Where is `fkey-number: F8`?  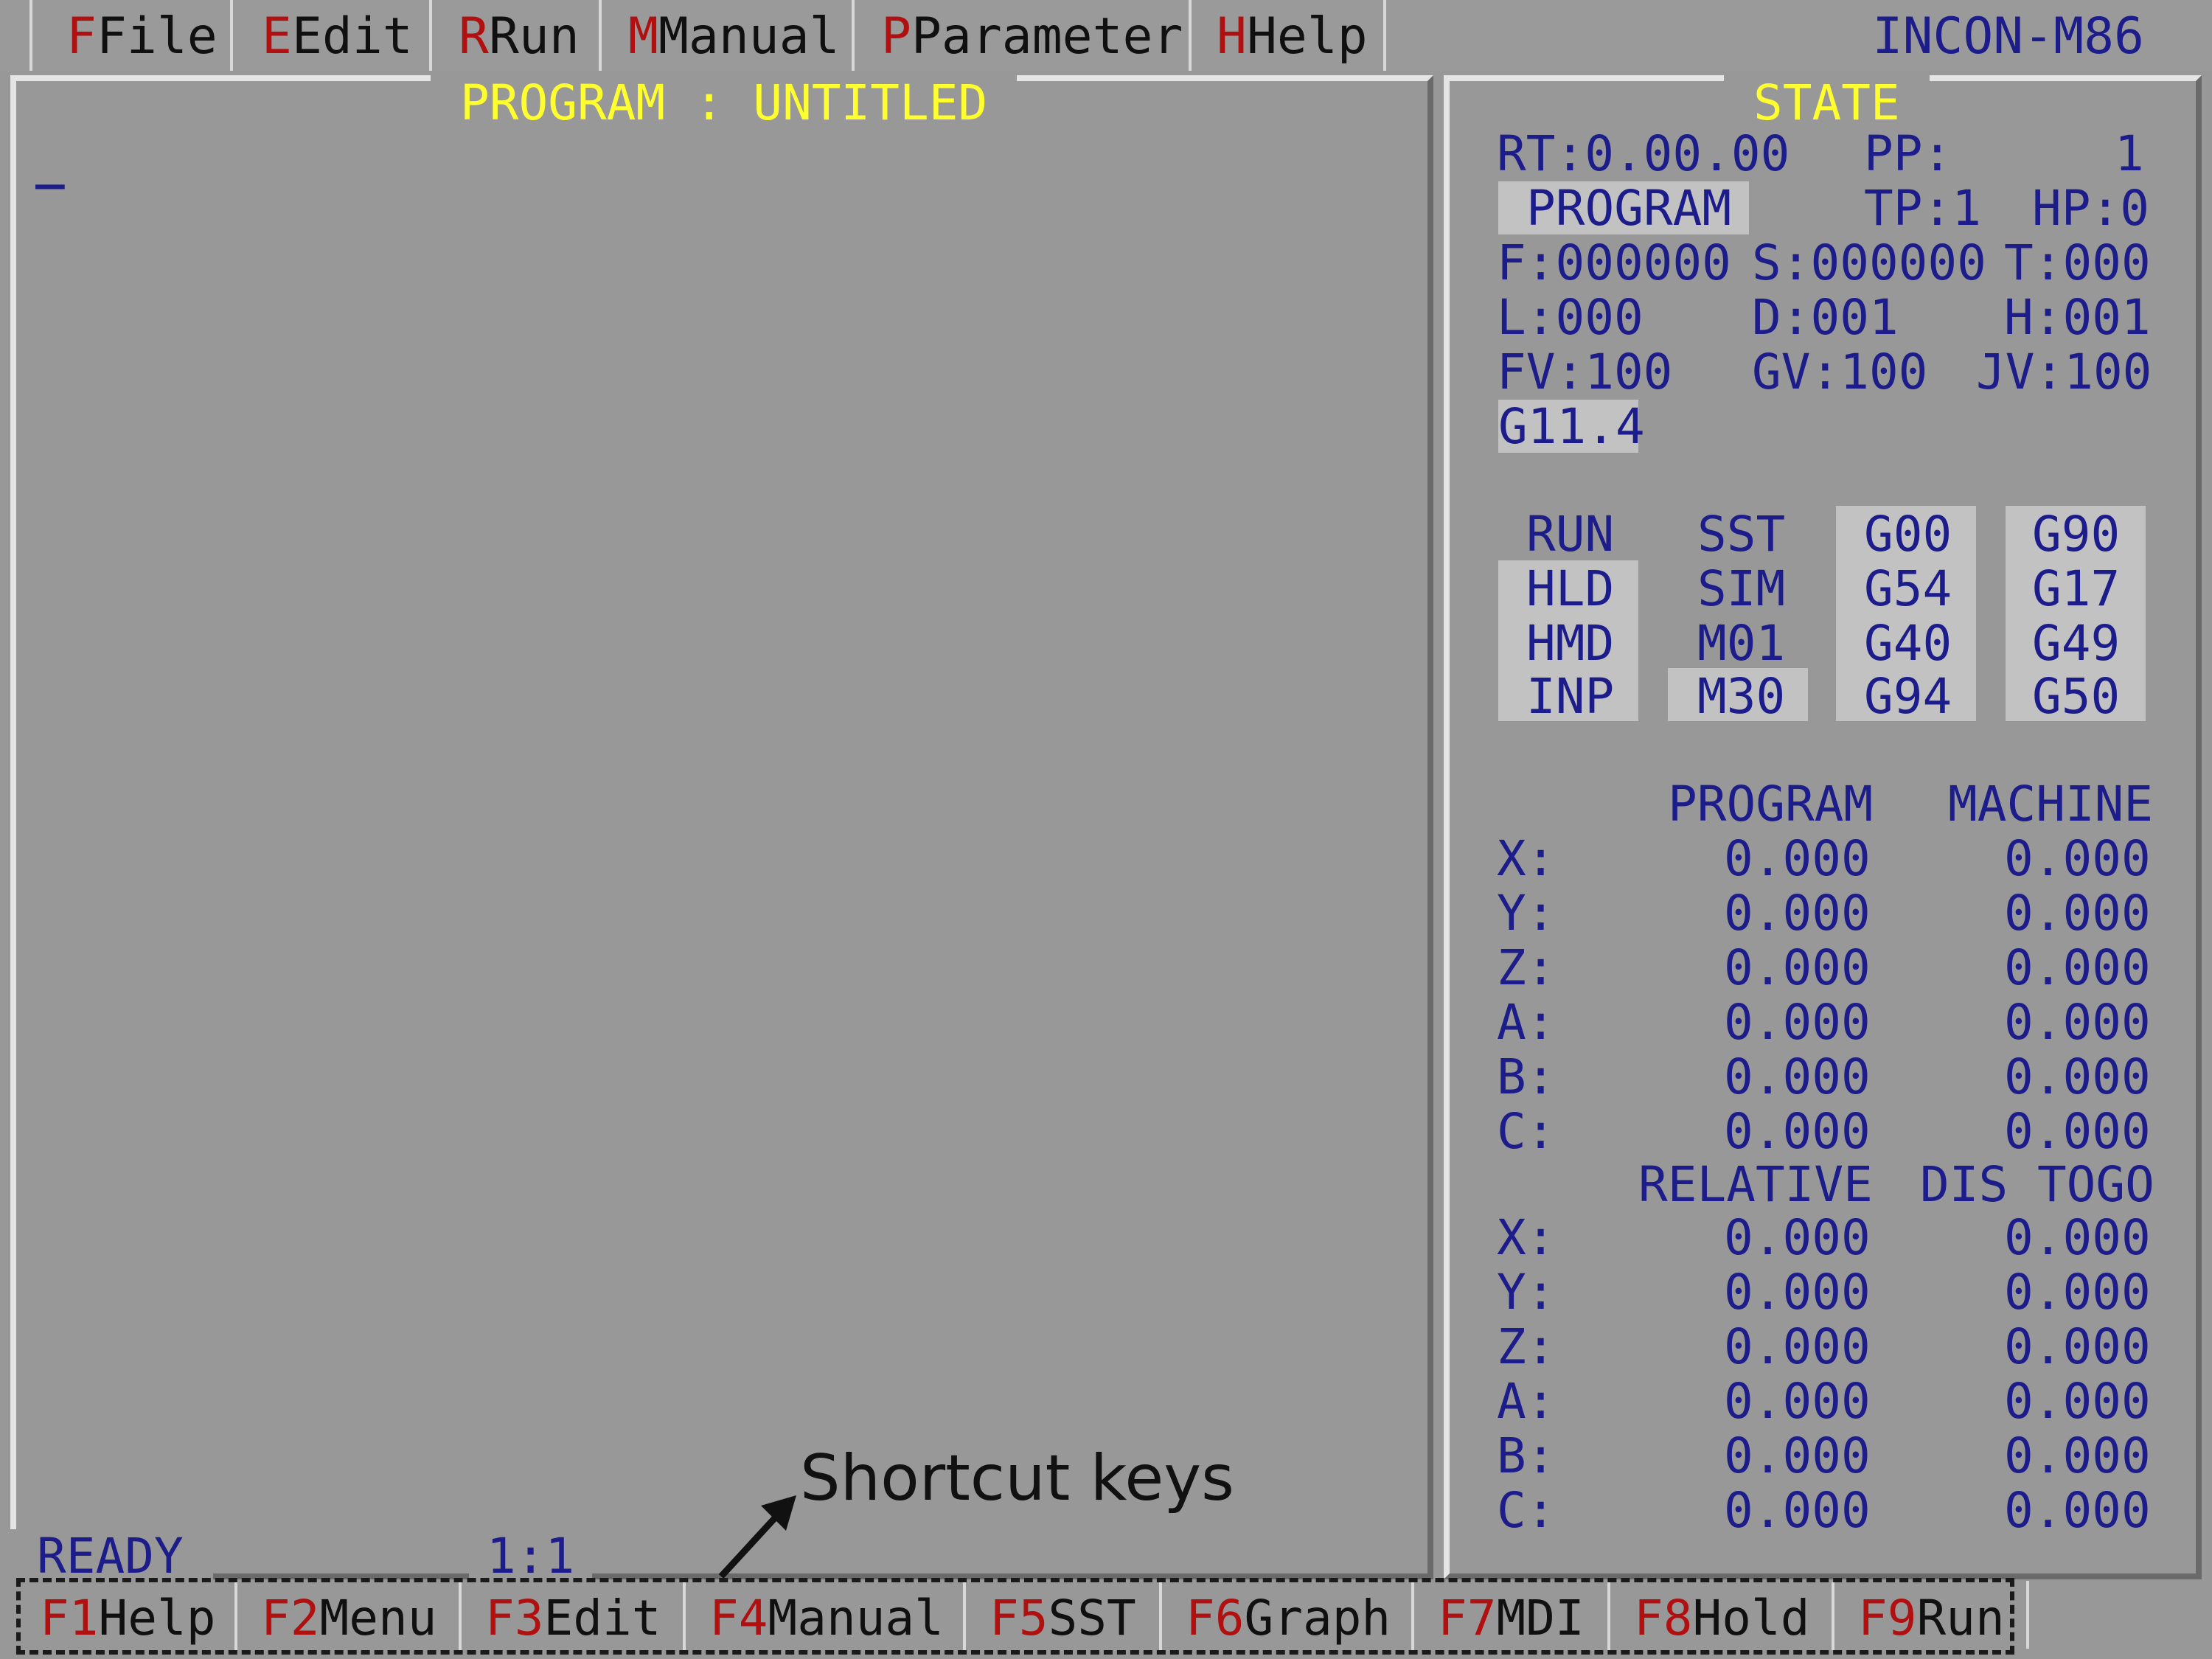 fkey-number: F8 is located at coordinates (1663, 1618).